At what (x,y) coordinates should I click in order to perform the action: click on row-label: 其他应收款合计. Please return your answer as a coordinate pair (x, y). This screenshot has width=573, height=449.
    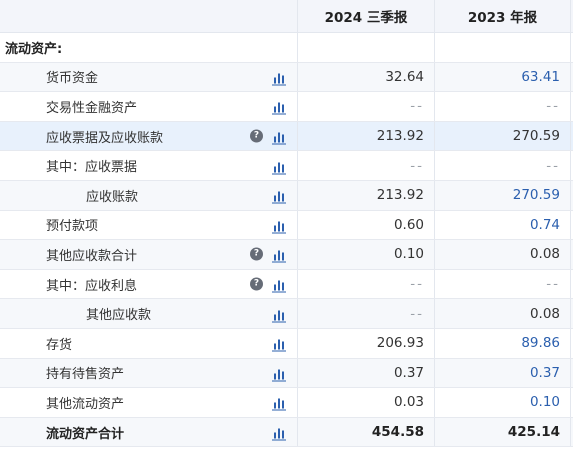
    Looking at the image, I should click on (92, 256).